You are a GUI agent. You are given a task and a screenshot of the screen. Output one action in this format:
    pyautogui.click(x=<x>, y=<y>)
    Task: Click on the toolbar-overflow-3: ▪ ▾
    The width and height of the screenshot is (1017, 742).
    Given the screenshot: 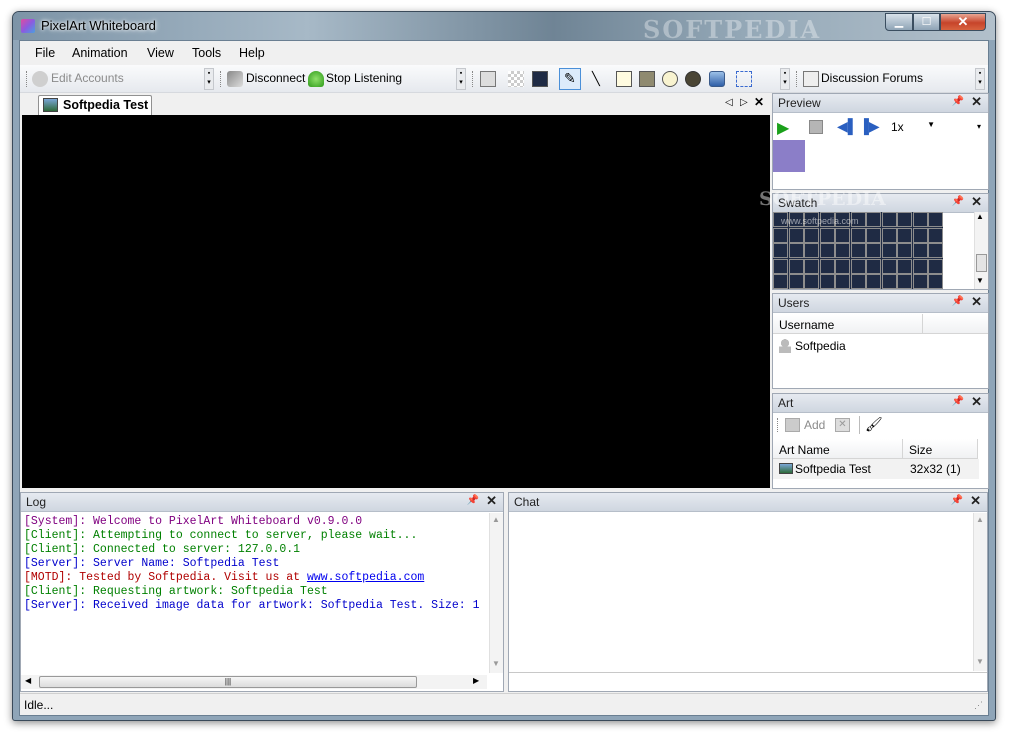 What is the action you would take?
    pyautogui.click(x=785, y=79)
    